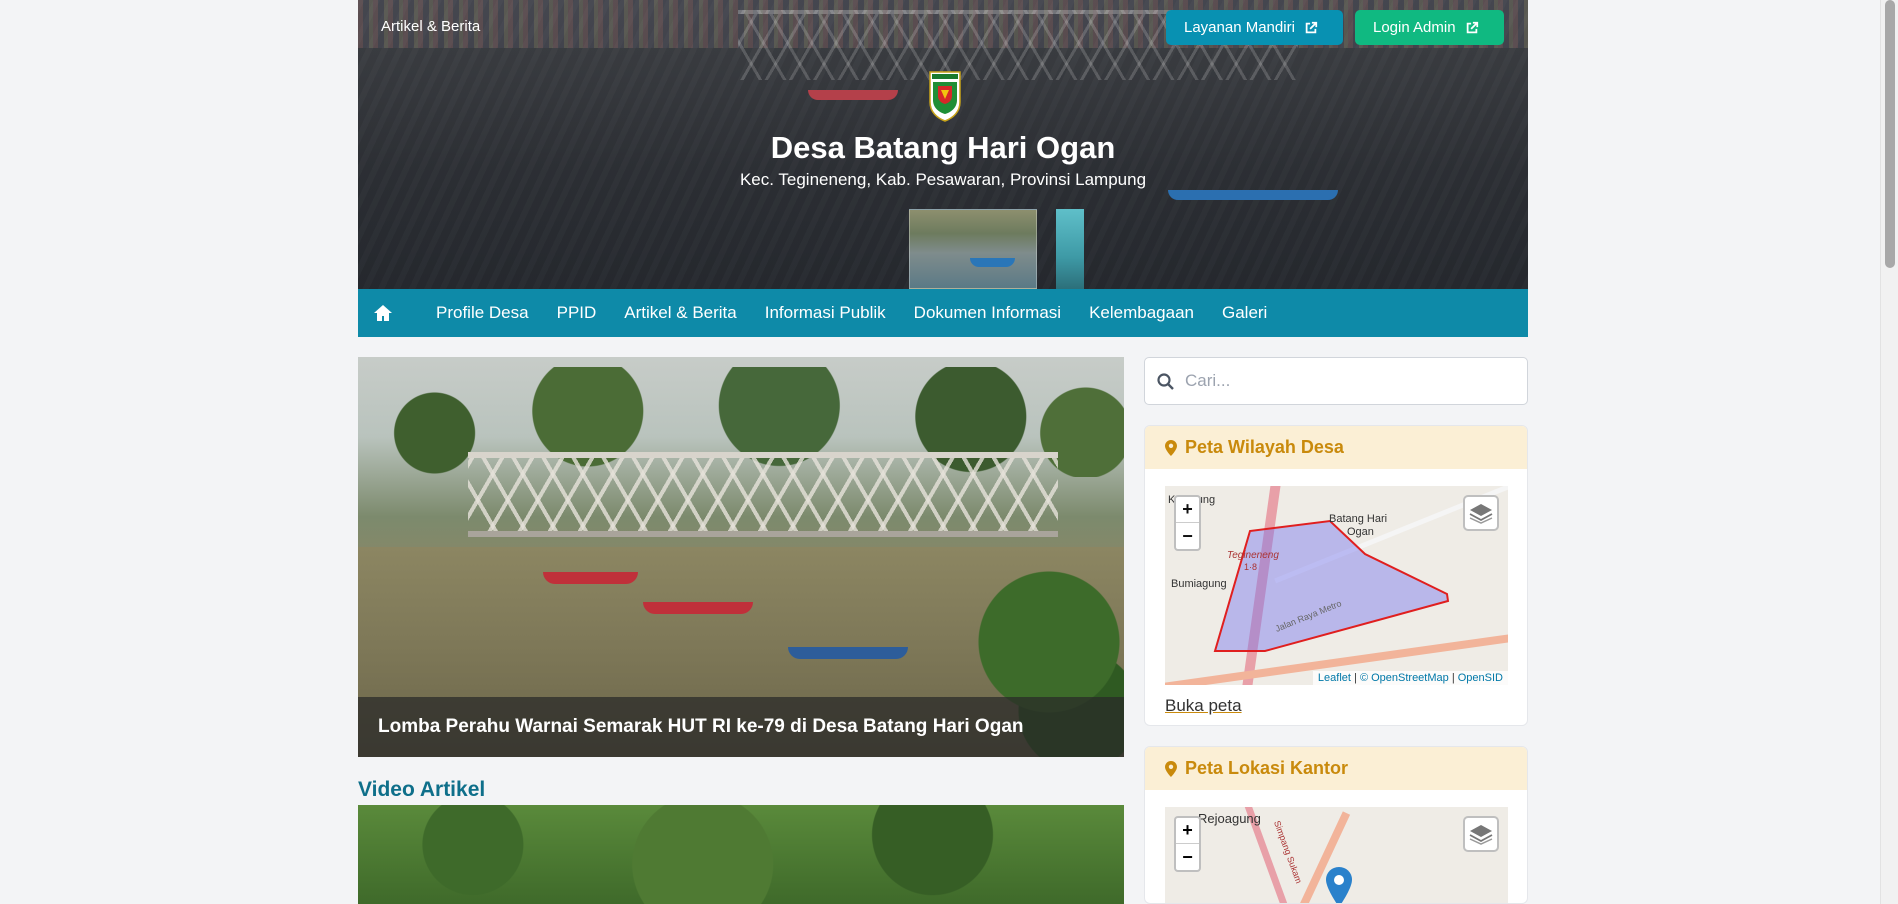  What do you see at coordinates (1404, 678) in the screenshot?
I see `openstreetmap-link: © OpenStreetMap` at bounding box center [1404, 678].